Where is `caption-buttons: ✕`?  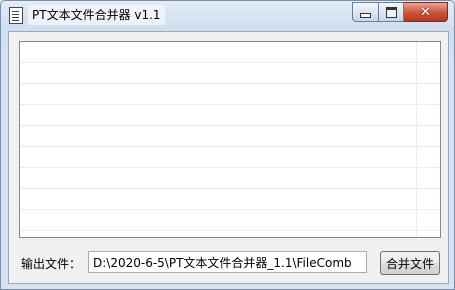
caption-buttons: ✕ is located at coordinates (400, 12).